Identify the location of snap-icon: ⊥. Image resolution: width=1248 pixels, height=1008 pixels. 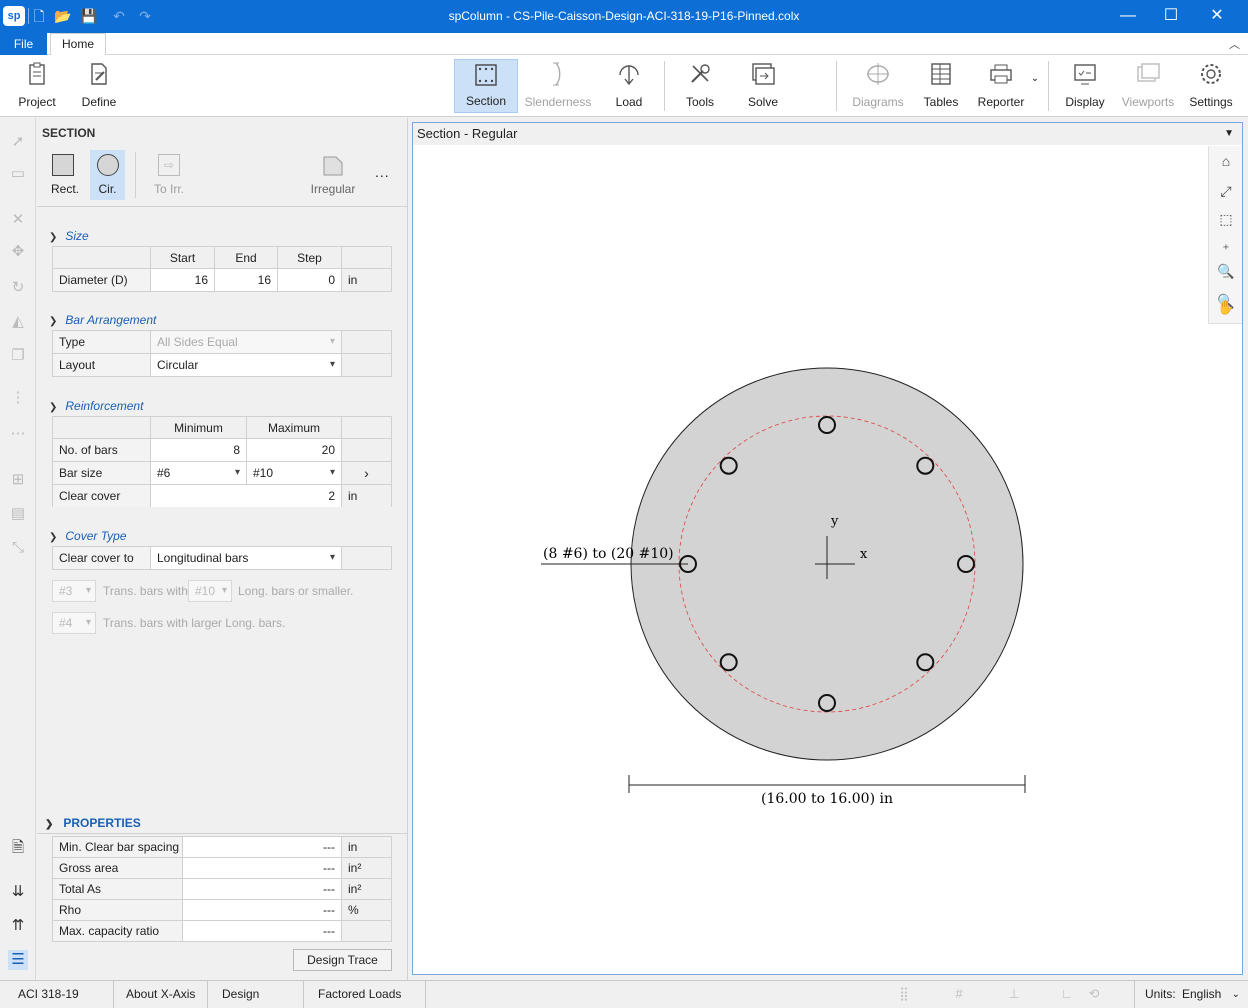
(1014, 994).